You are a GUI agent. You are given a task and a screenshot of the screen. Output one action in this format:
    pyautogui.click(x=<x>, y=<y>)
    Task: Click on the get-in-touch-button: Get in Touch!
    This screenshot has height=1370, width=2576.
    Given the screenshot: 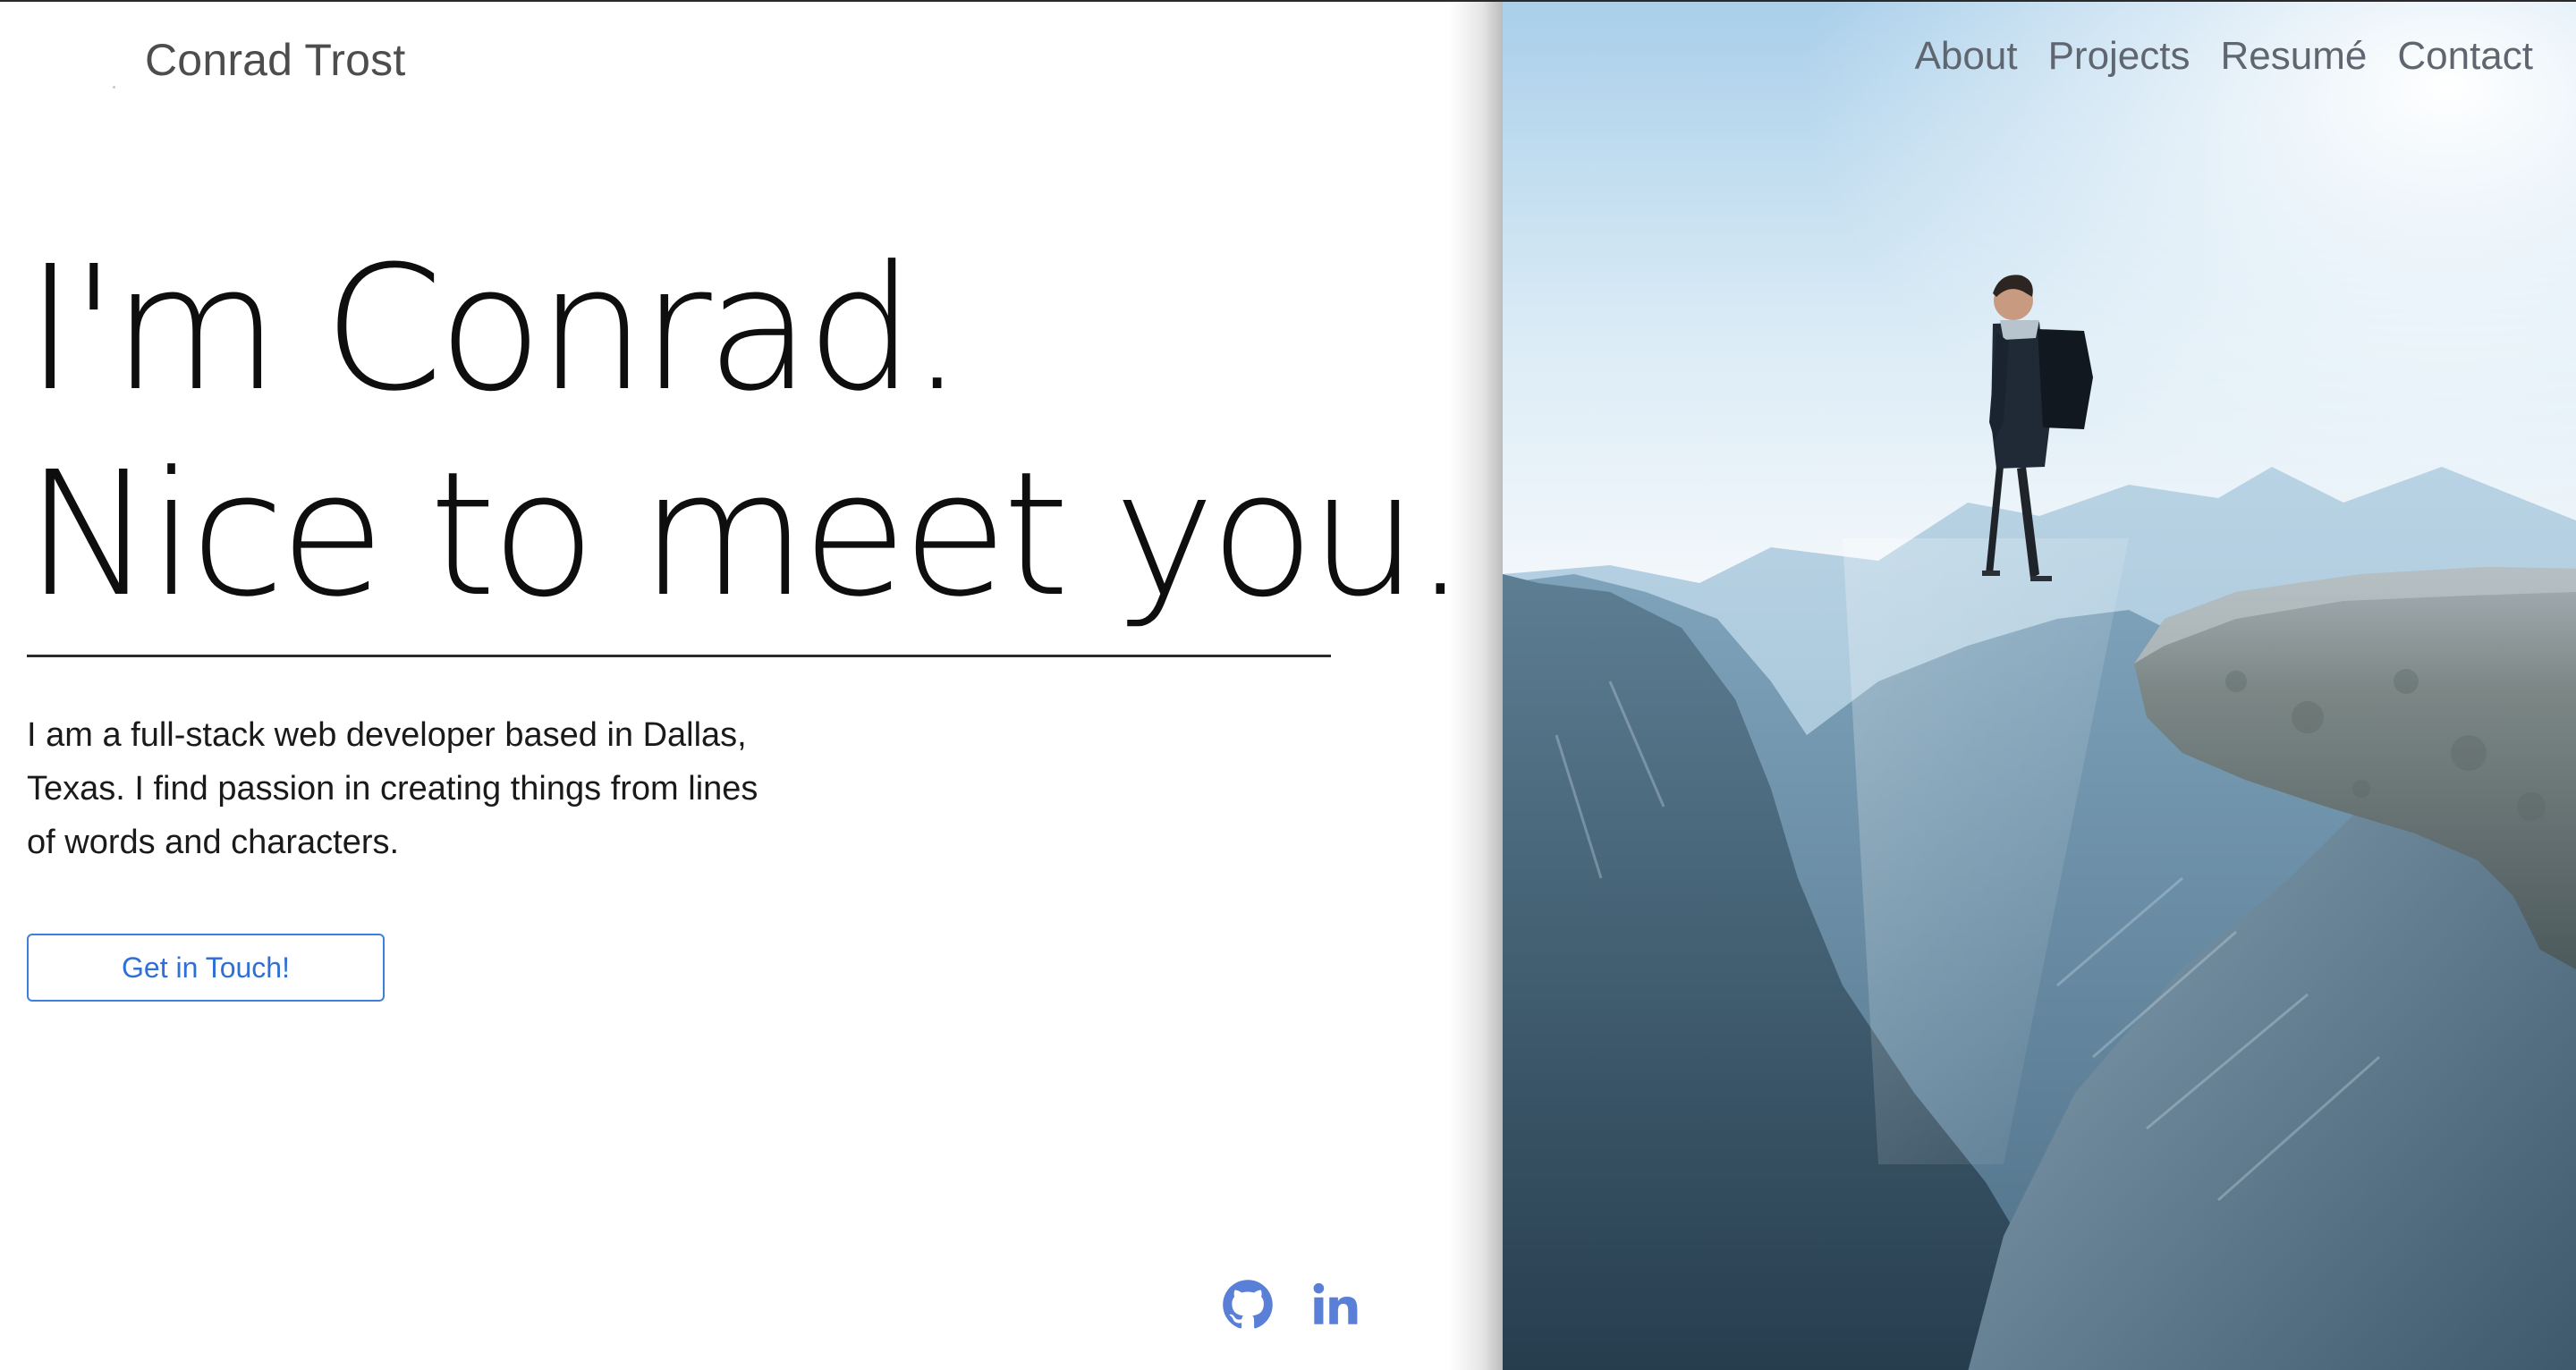 What is the action you would take?
    pyautogui.click(x=206, y=968)
    